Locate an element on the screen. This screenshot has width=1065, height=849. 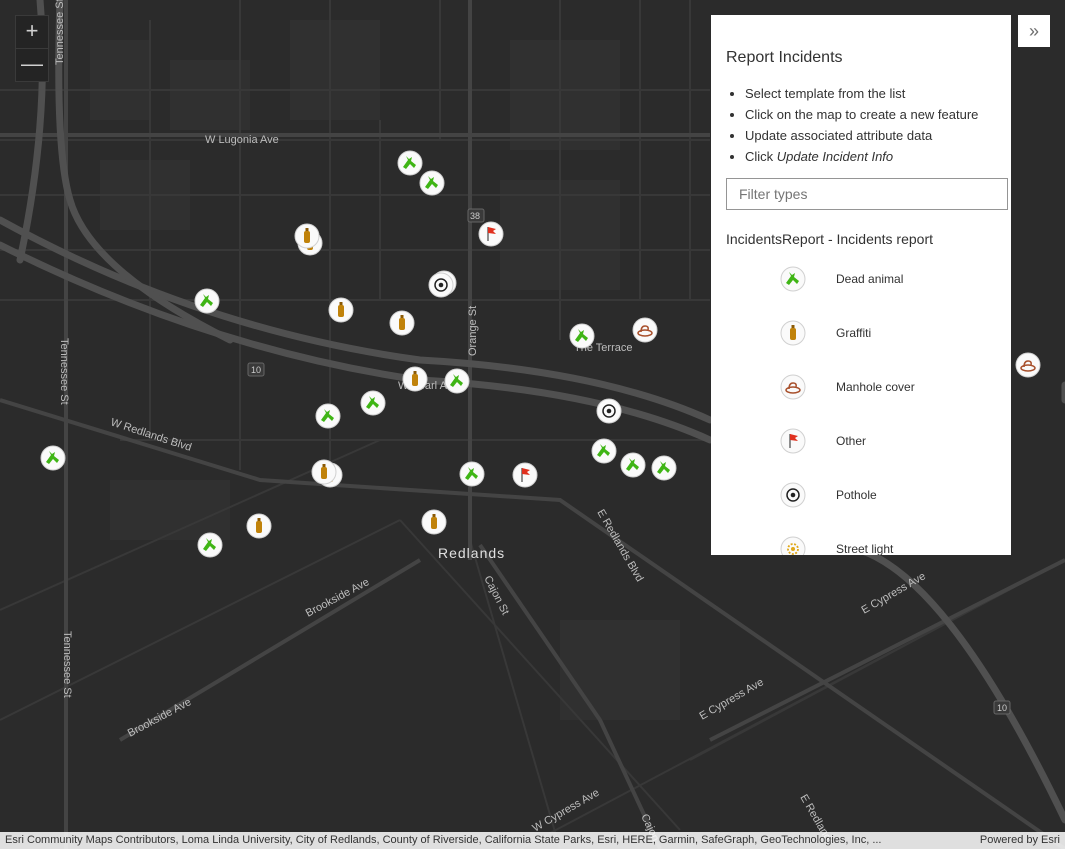
template-item-other: Other is located at coordinates (861, 442).